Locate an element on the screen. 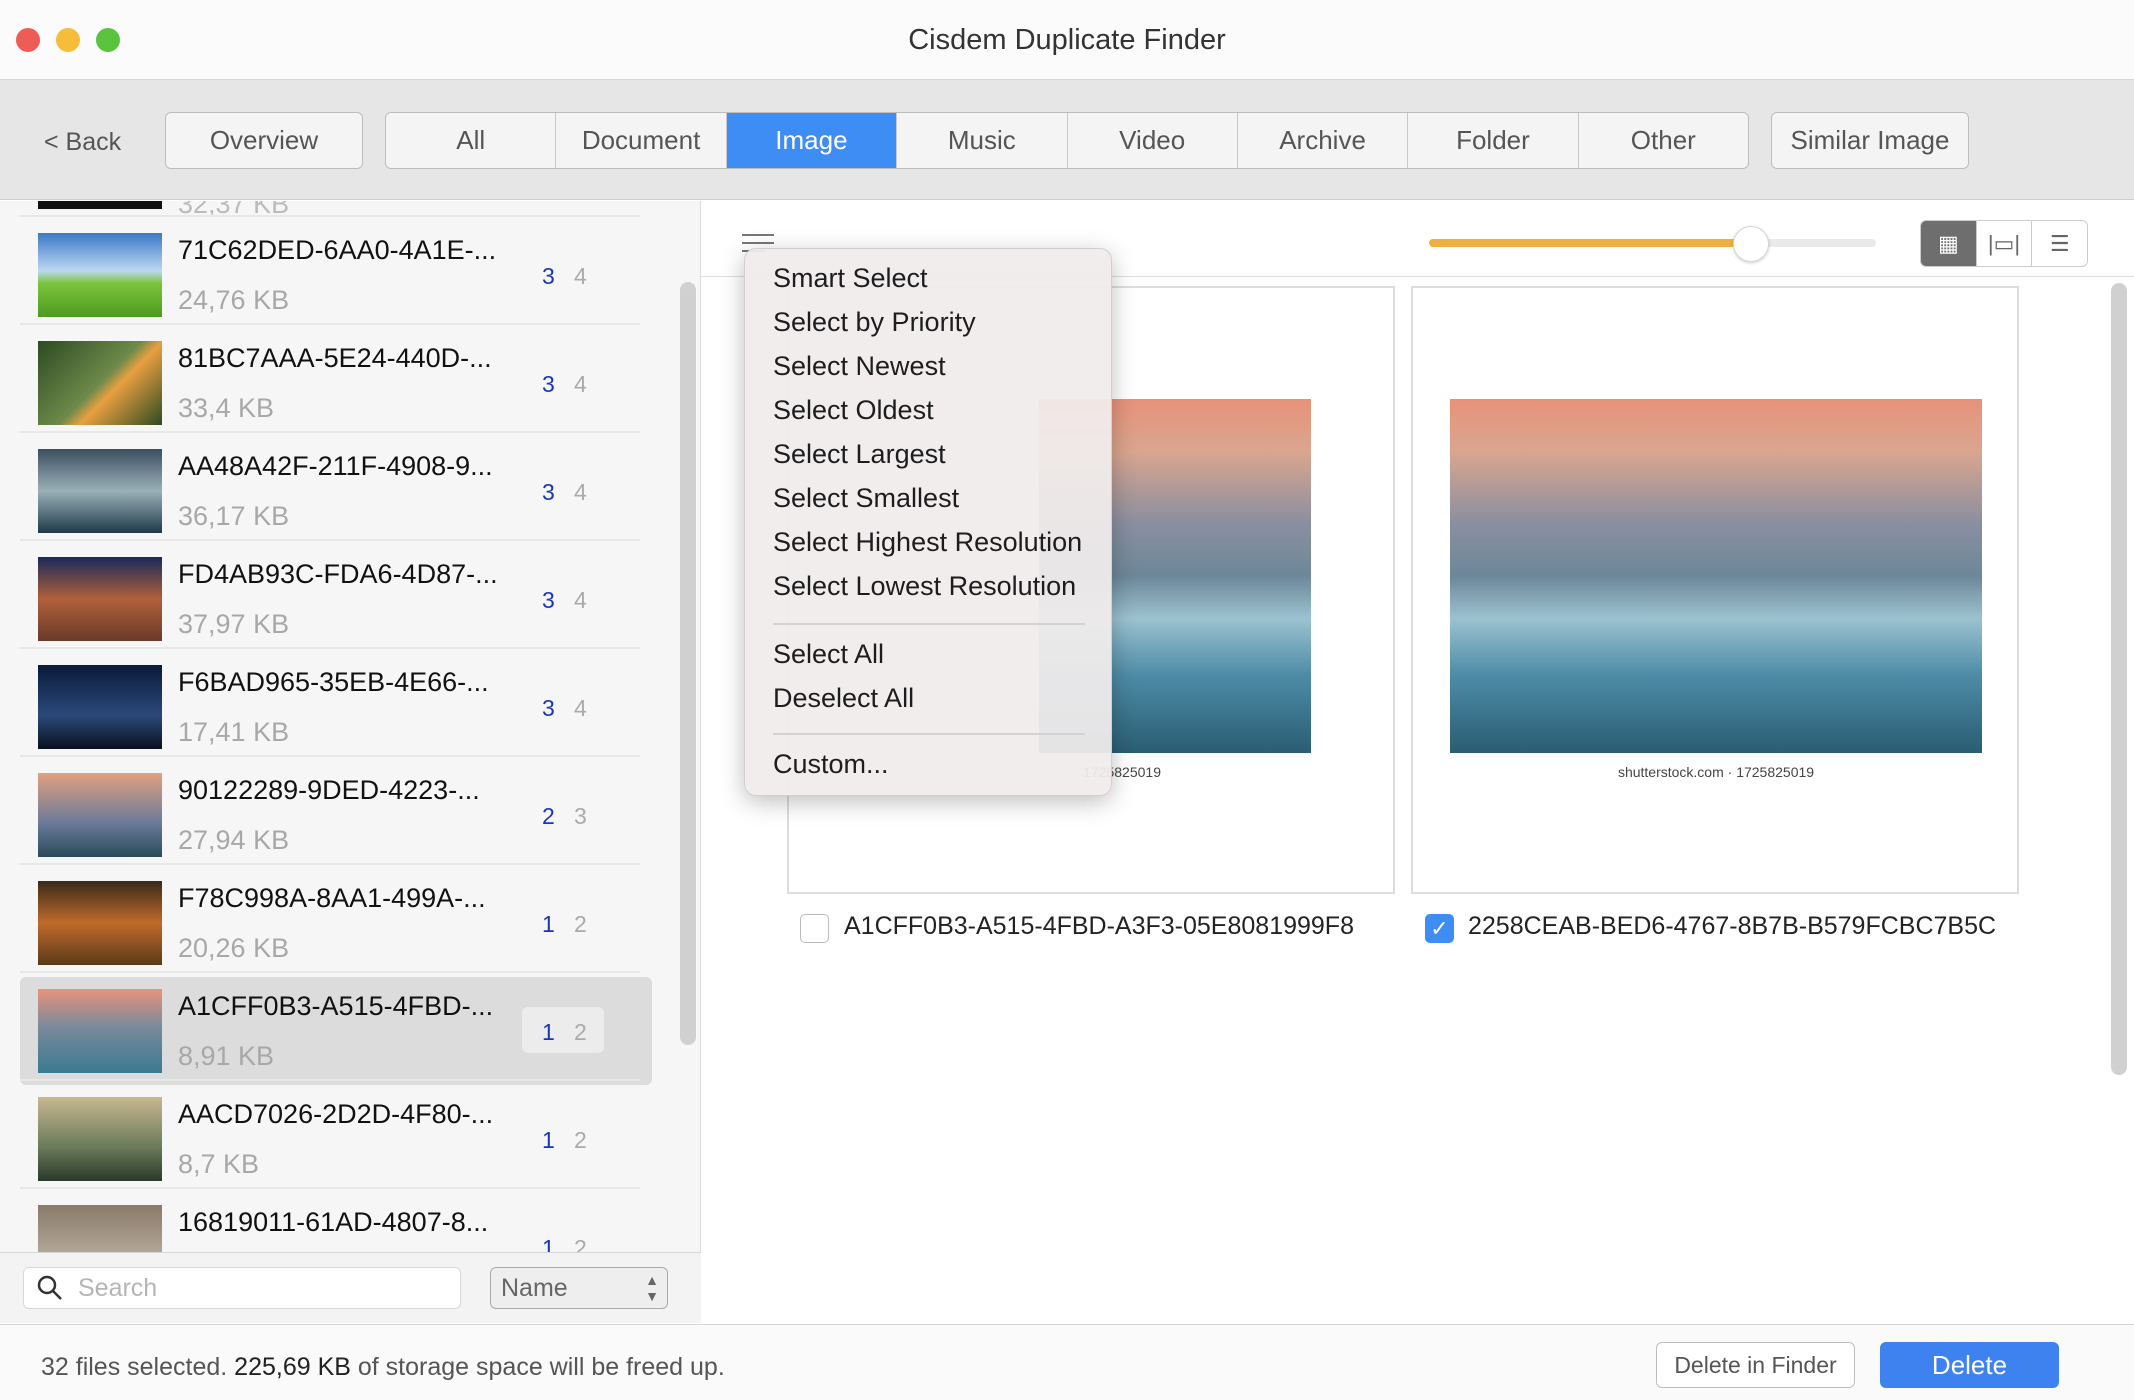 Image resolution: width=2134 pixels, height=1400 pixels. delete-in-finder-button: Delete in Finder is located at coordinates (1755, 1365).